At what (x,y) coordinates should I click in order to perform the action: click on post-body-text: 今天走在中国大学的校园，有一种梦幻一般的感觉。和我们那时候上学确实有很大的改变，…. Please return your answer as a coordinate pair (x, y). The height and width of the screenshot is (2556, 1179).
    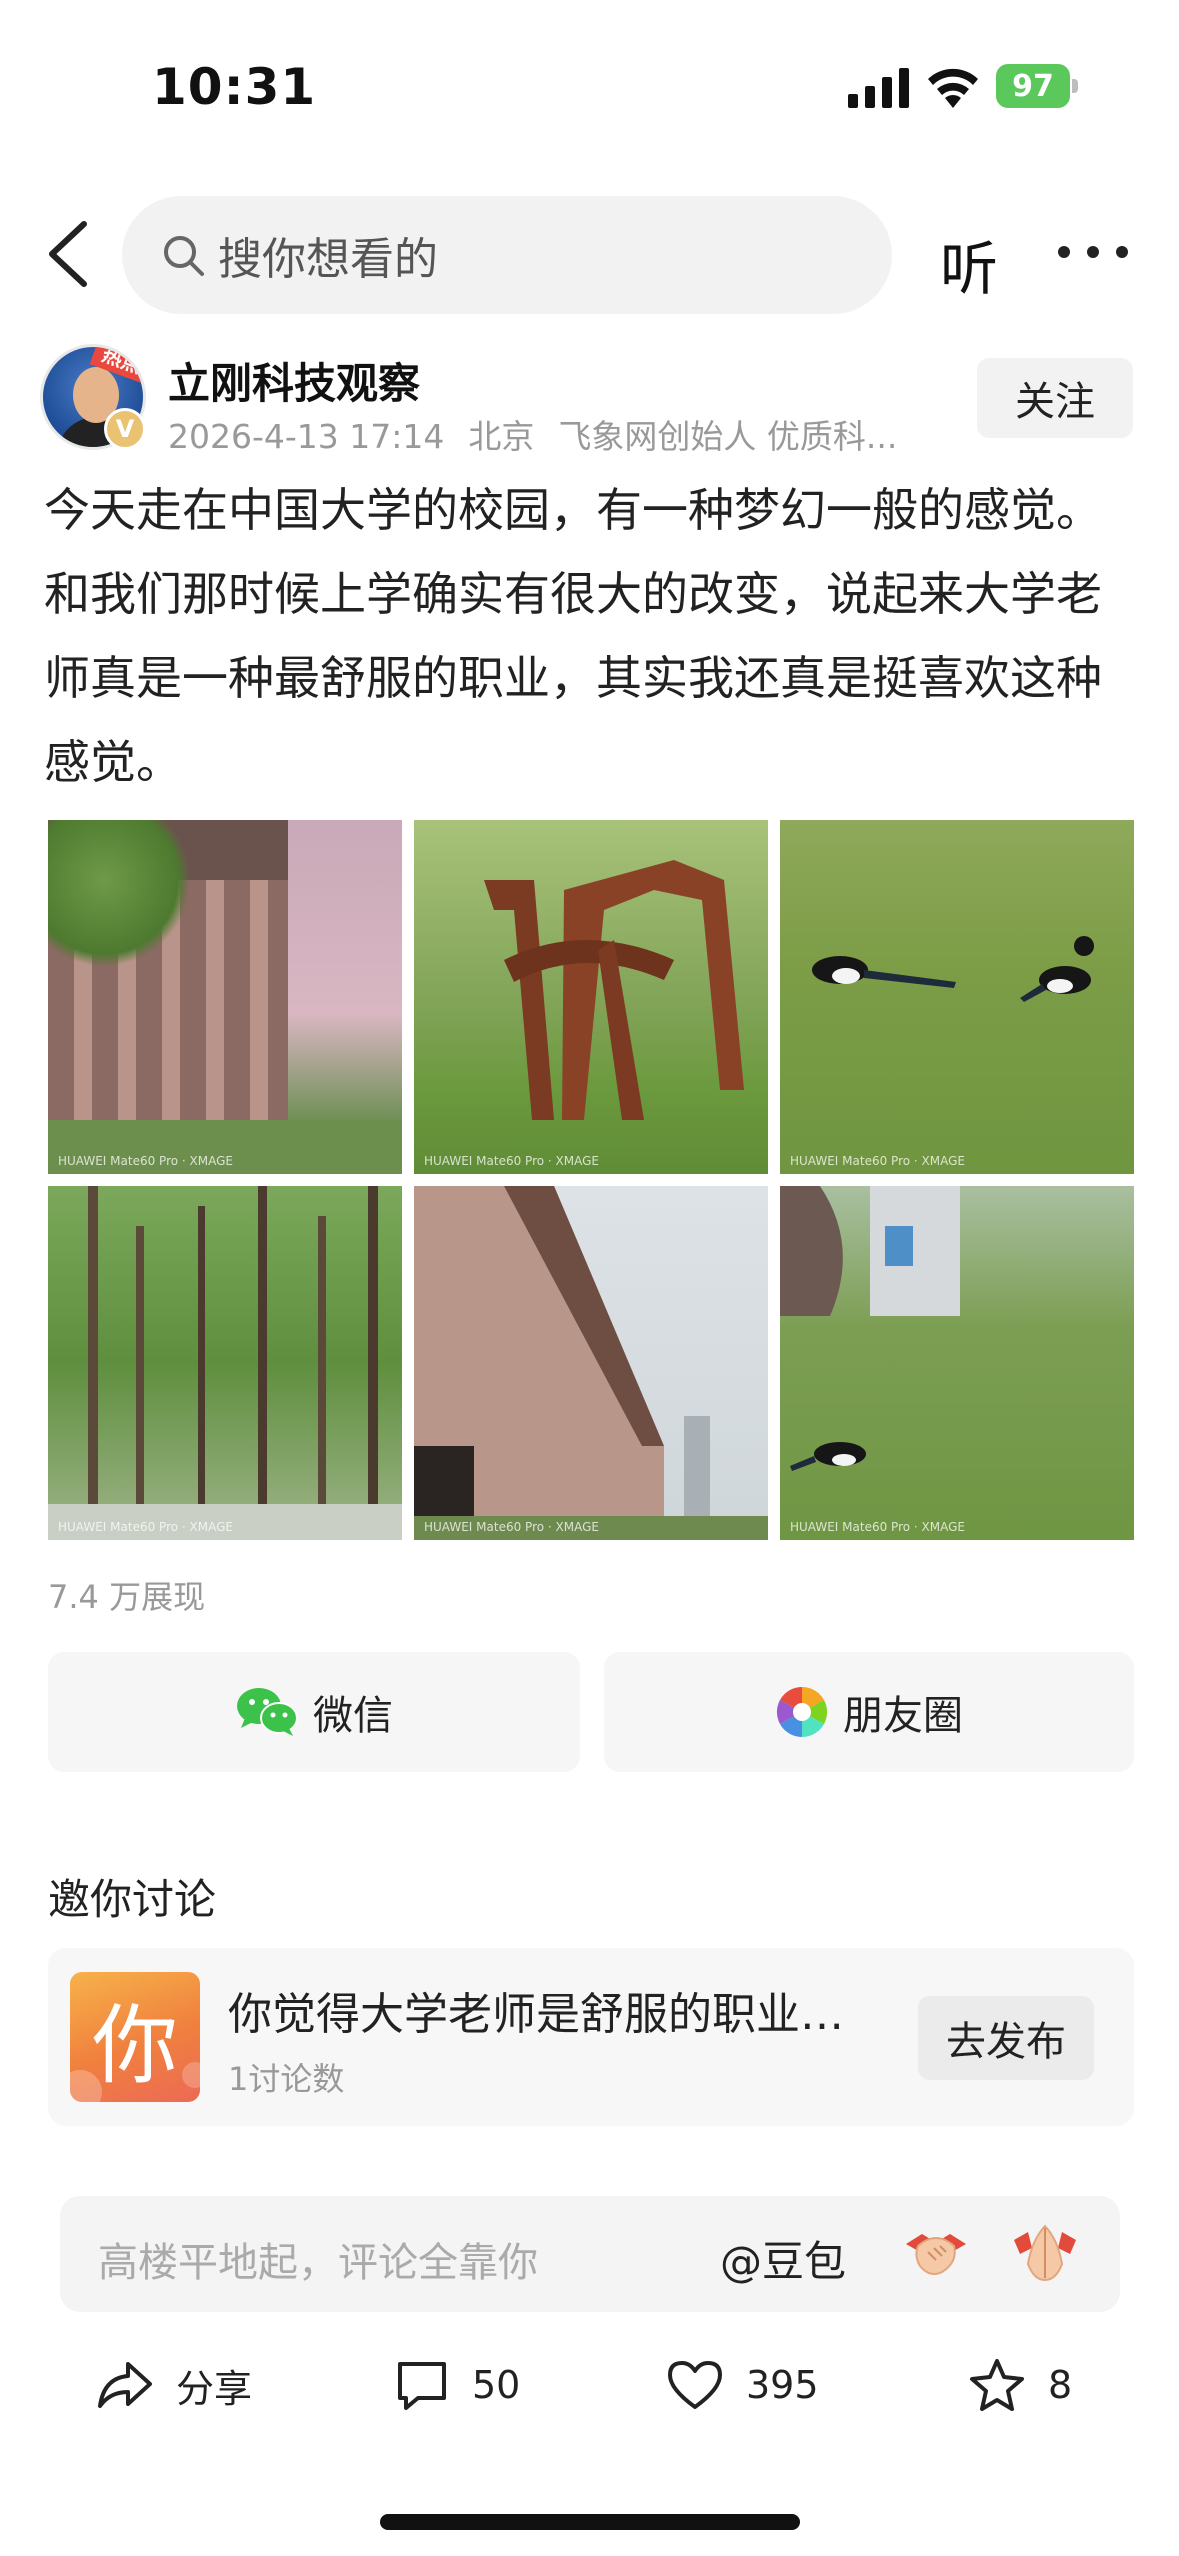
    Looking at the image, I should click on (573, 636).